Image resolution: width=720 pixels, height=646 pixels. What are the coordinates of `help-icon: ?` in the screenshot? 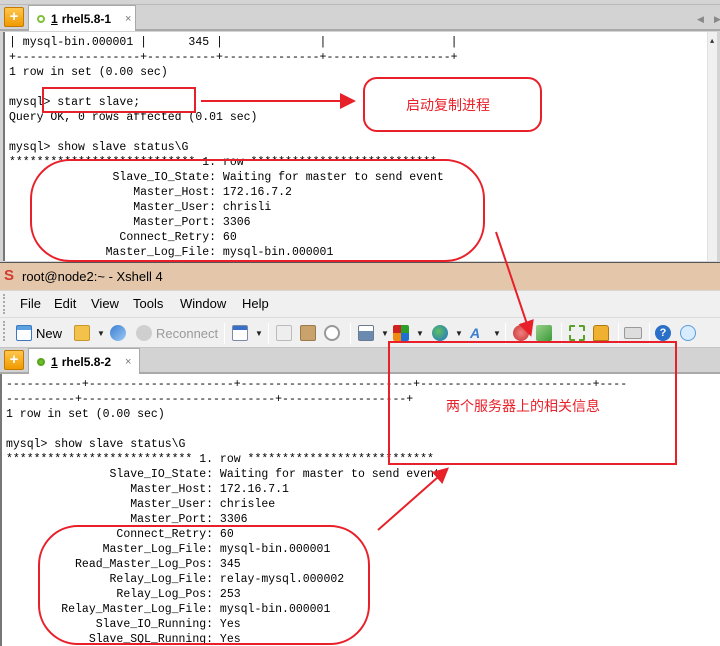 It's located at (663, 333).